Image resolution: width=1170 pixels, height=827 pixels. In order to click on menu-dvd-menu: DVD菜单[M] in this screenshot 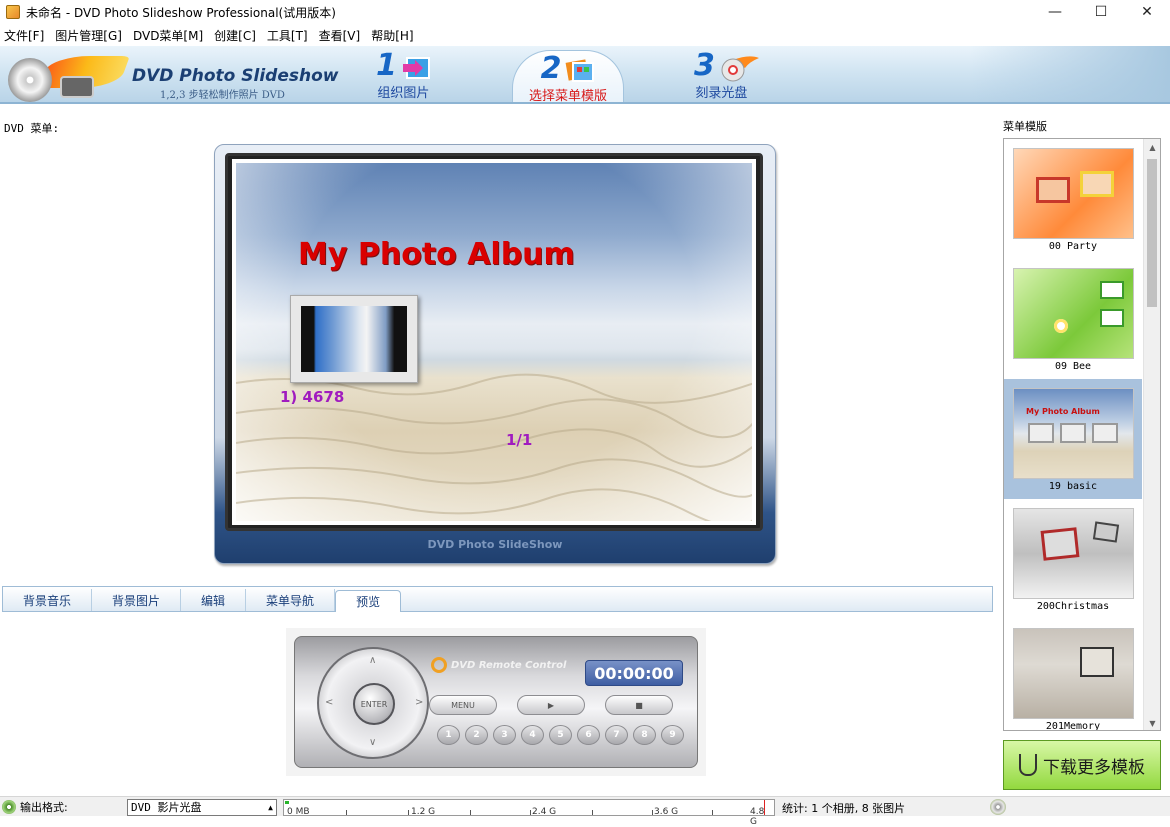, I will do `click(169, 35)`.